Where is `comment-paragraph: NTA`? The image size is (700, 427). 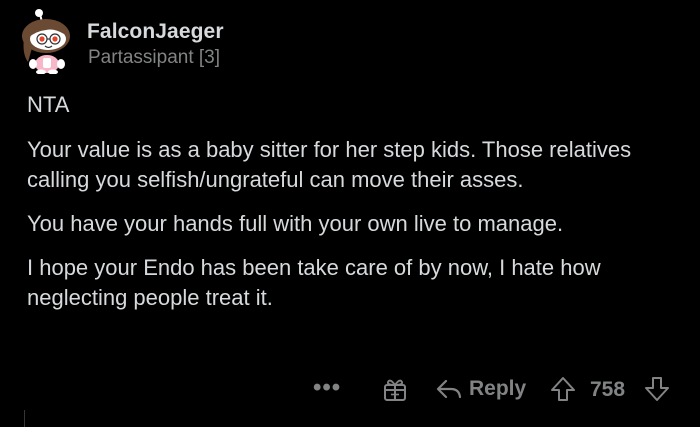 comment-paragraph: NTA is located at coordinates (48, 104).